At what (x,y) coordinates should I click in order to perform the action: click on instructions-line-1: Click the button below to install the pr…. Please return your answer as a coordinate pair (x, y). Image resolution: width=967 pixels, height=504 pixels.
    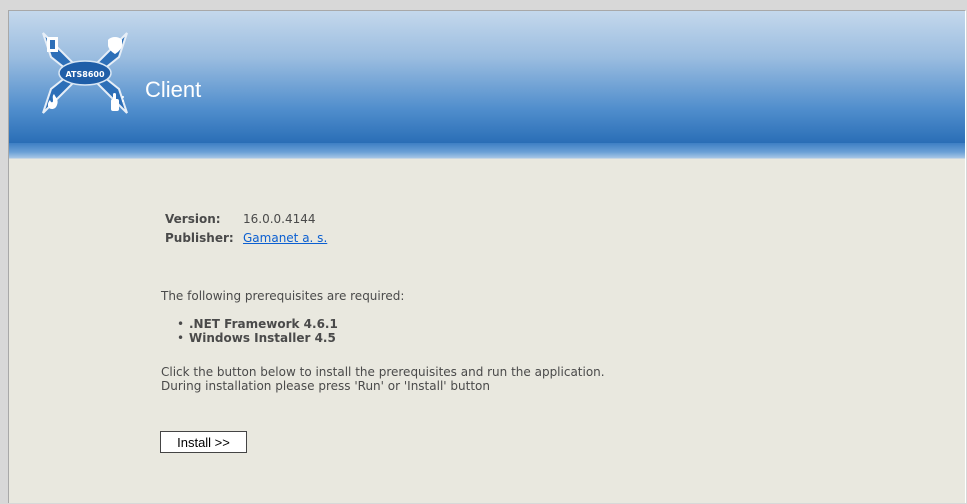
    Looking at the image, I should click on (383, 372).